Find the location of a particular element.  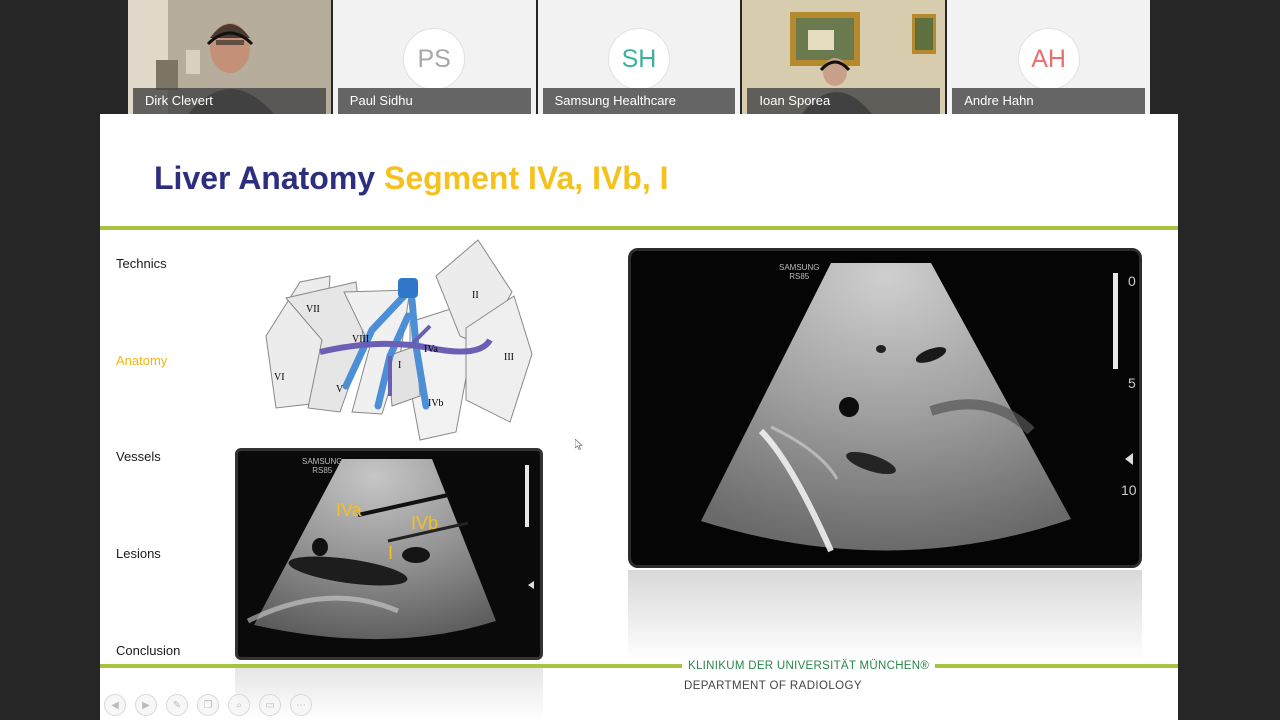

avatar: SH is located at coordinates (638, 59).